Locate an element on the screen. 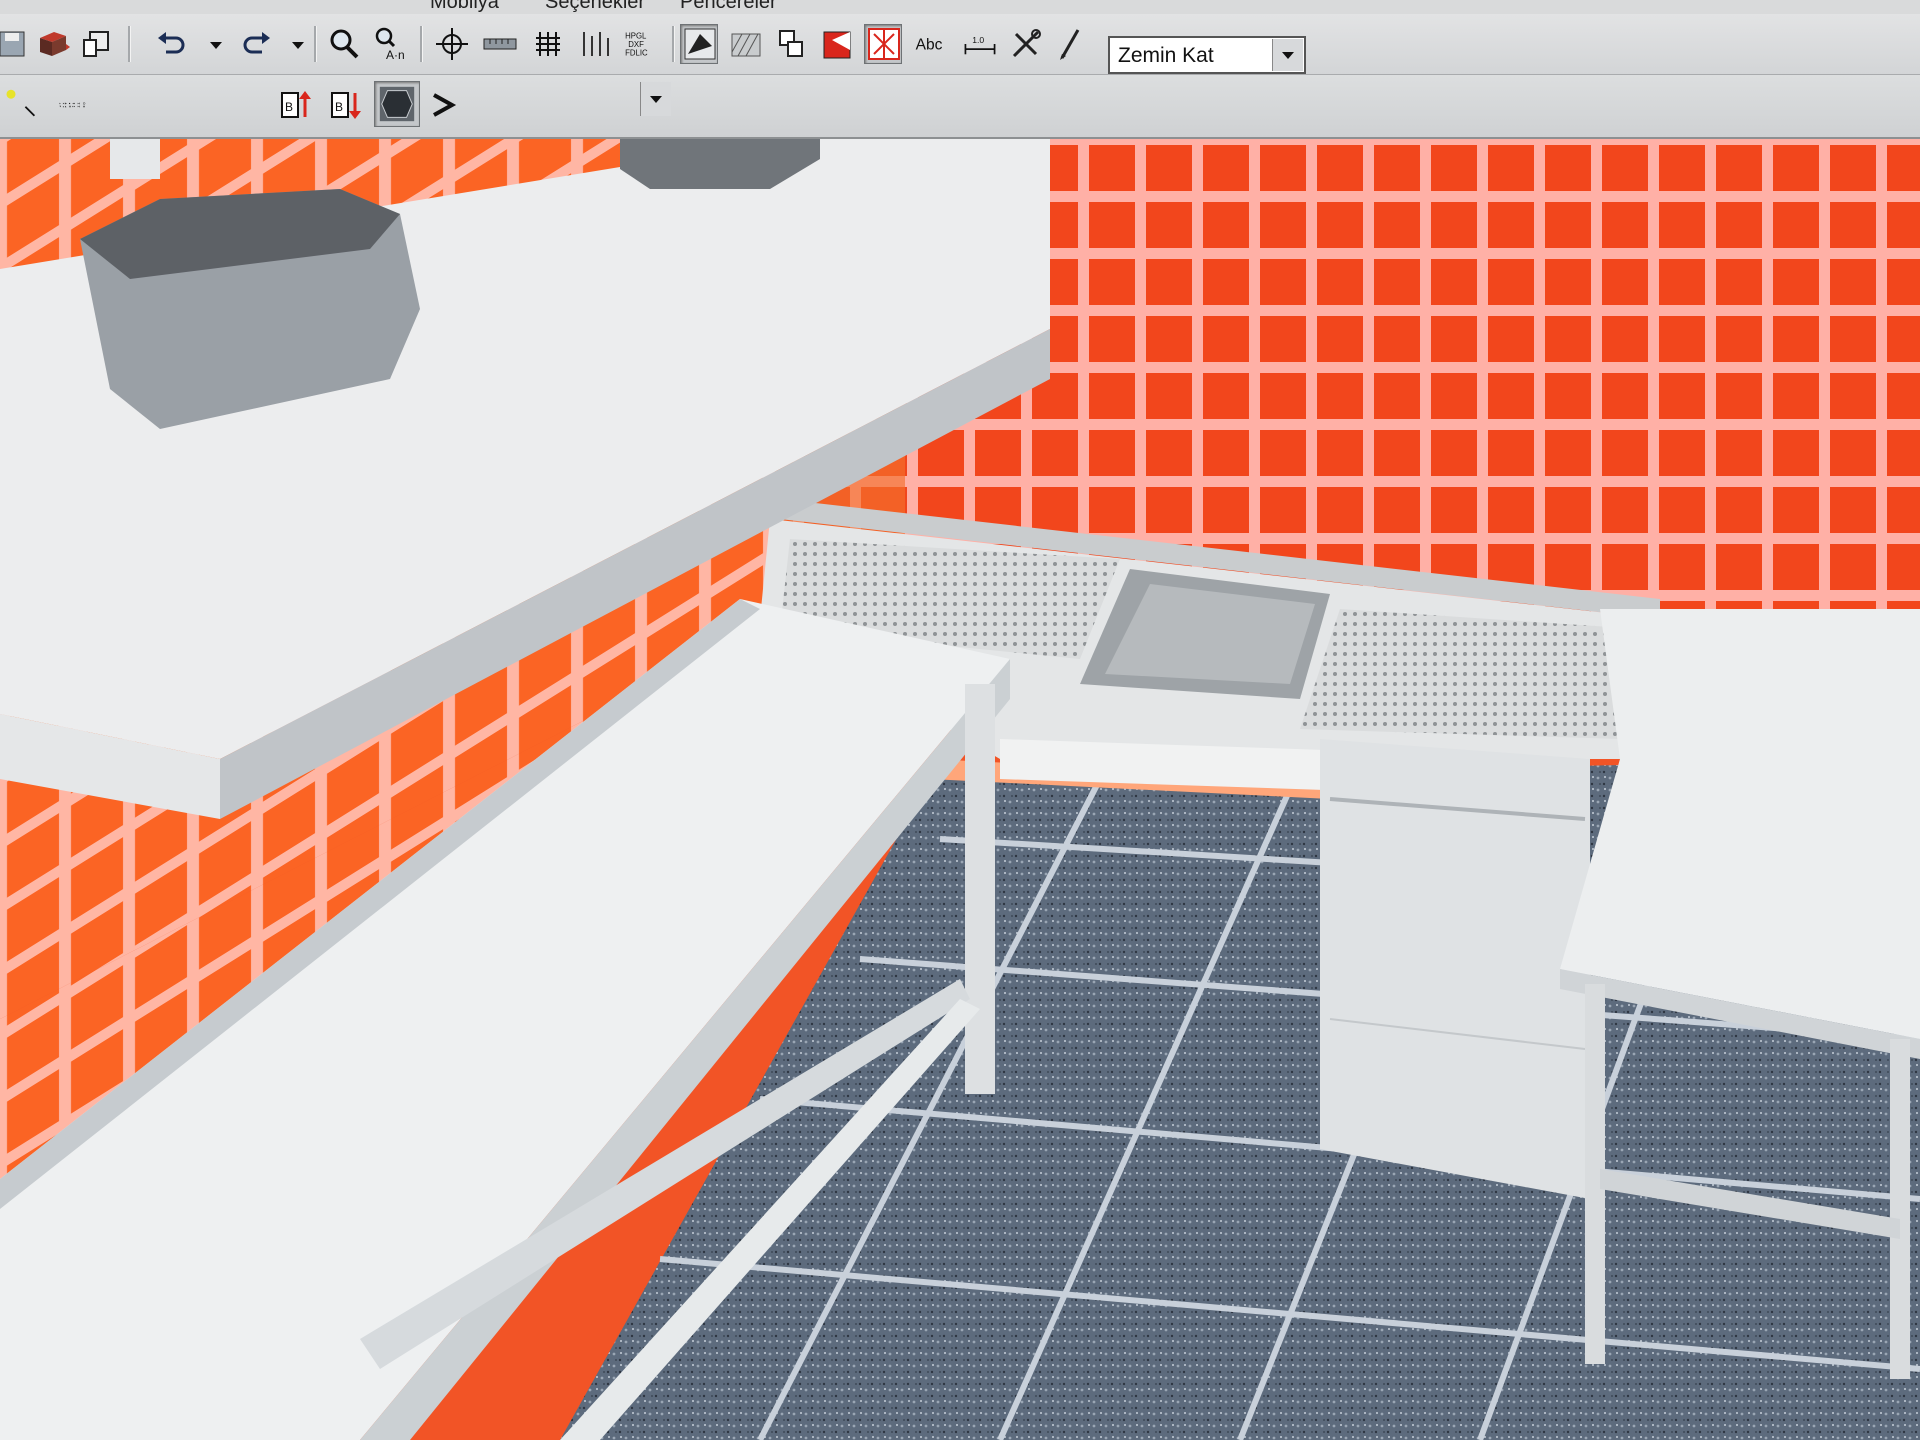 The width and height of the screenshot is (1920, 1440). tools-button is located at coordinates (1025, 44).